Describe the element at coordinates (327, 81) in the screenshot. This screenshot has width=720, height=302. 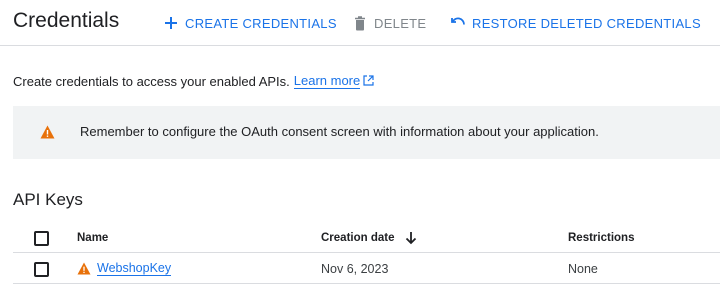
I see `learn-more-link: Learn more` at that location.